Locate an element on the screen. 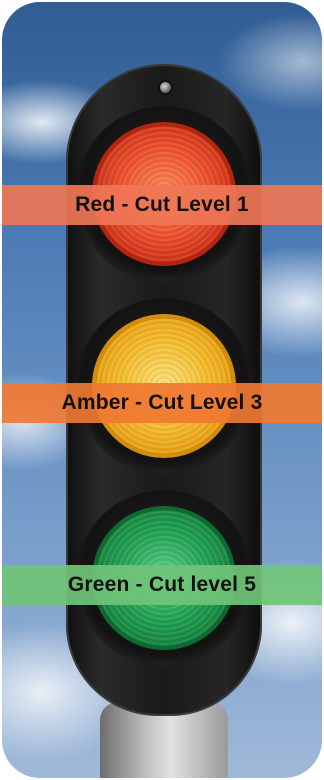  green-cut-level-label: Green - Cut level 5 is located at coordinates (162, 585).